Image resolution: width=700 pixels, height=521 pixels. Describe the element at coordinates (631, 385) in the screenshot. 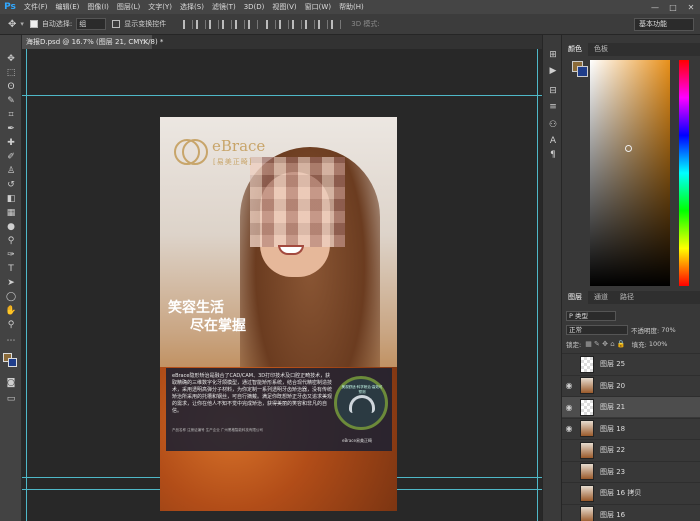

I see `layer-row: ◉ 图层 20` at that location.